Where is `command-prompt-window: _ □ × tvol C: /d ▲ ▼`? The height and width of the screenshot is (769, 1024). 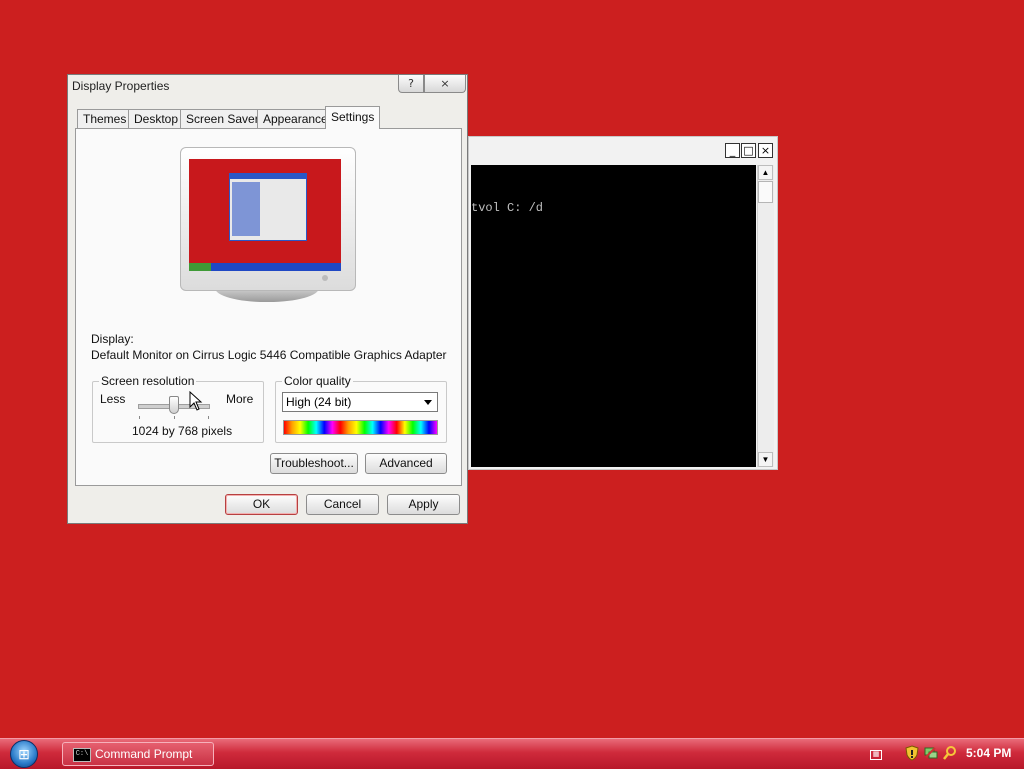 command-prompt-window: _ □ × tvol C: /d ▲ ▼ is located at coordinates (623, 303).